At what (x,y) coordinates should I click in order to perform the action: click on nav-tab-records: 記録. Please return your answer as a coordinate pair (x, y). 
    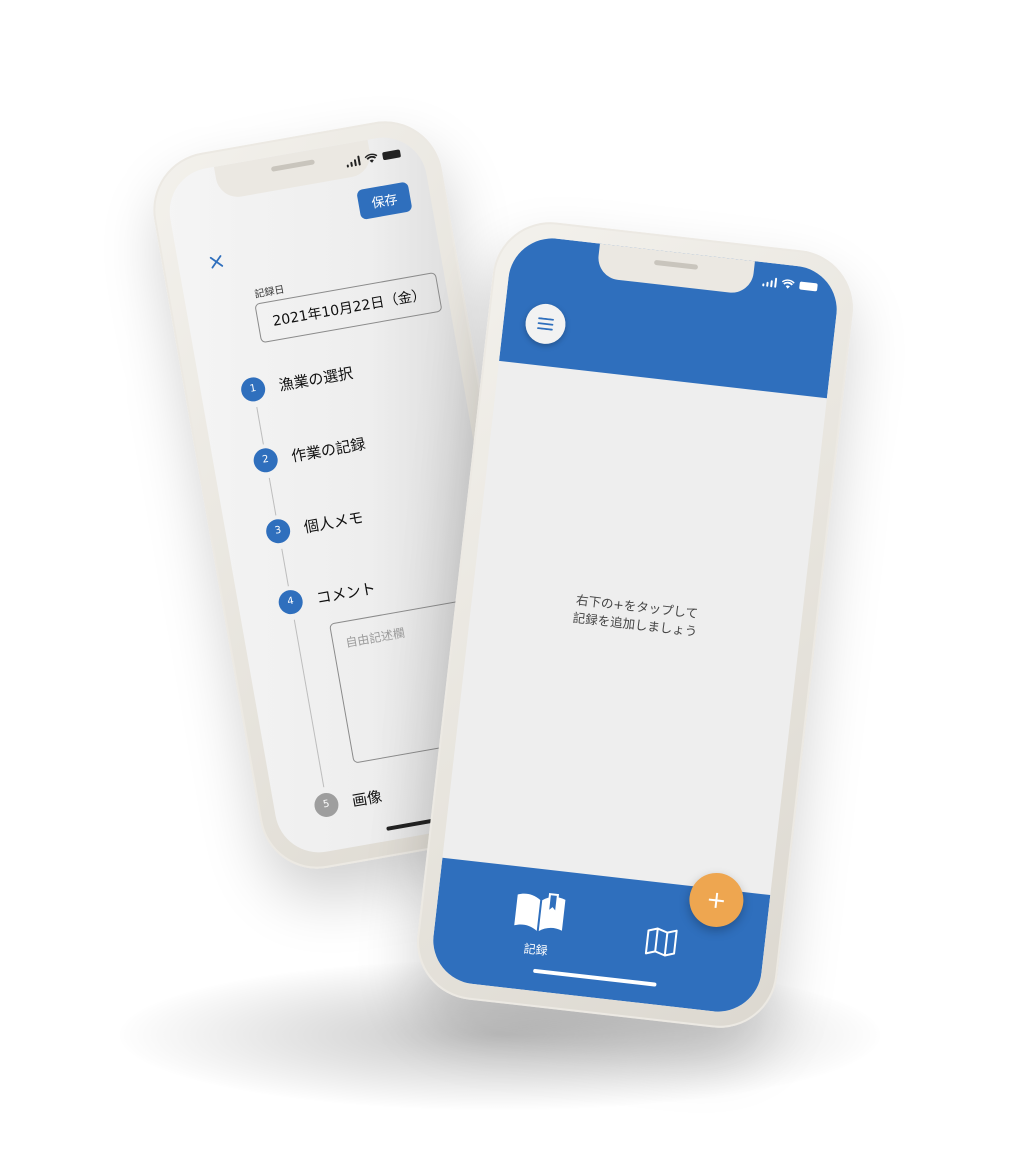
    Looking at the image, I should click on (538, 924).